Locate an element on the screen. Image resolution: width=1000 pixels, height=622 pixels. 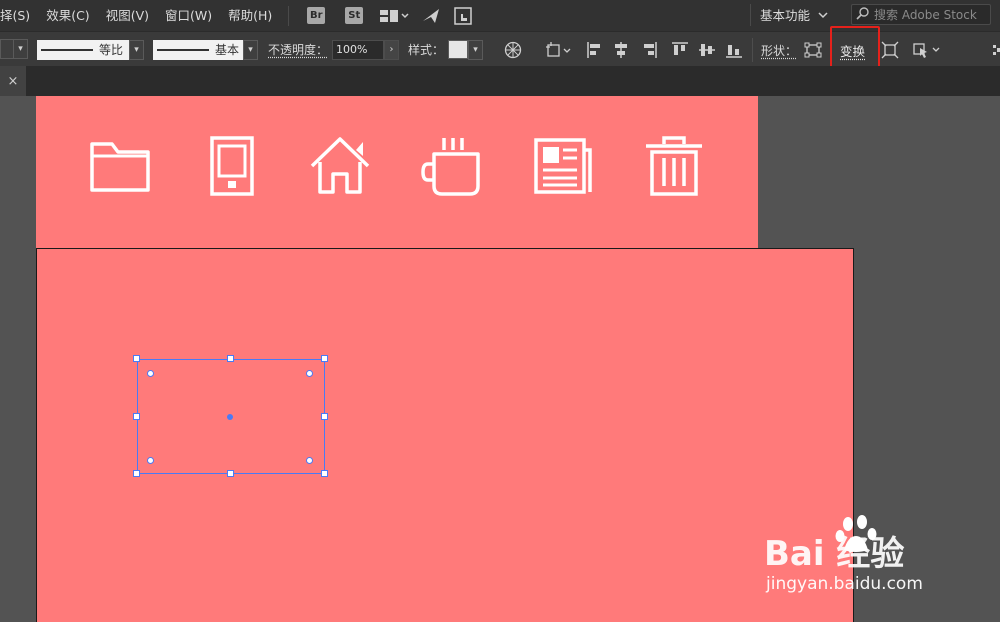
corner-widget-br is located at coordinates (309, 460).